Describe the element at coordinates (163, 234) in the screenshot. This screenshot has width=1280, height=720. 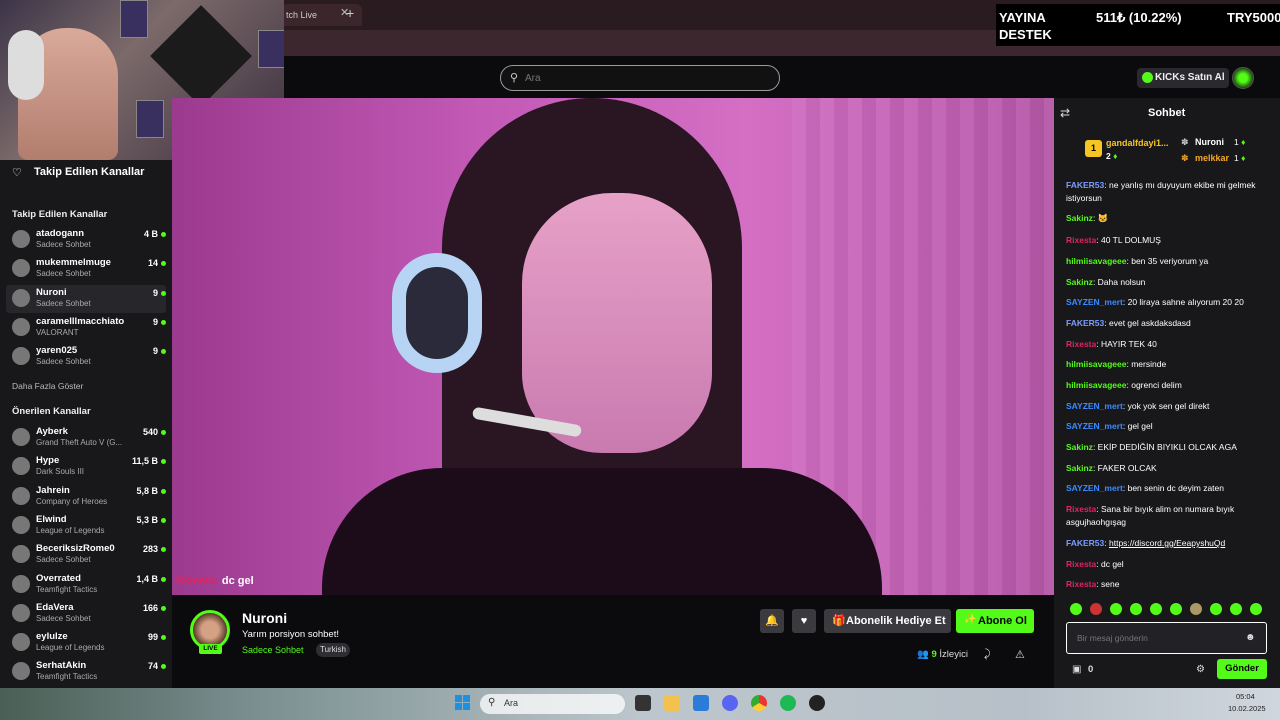
I see `live-dot` at that location.